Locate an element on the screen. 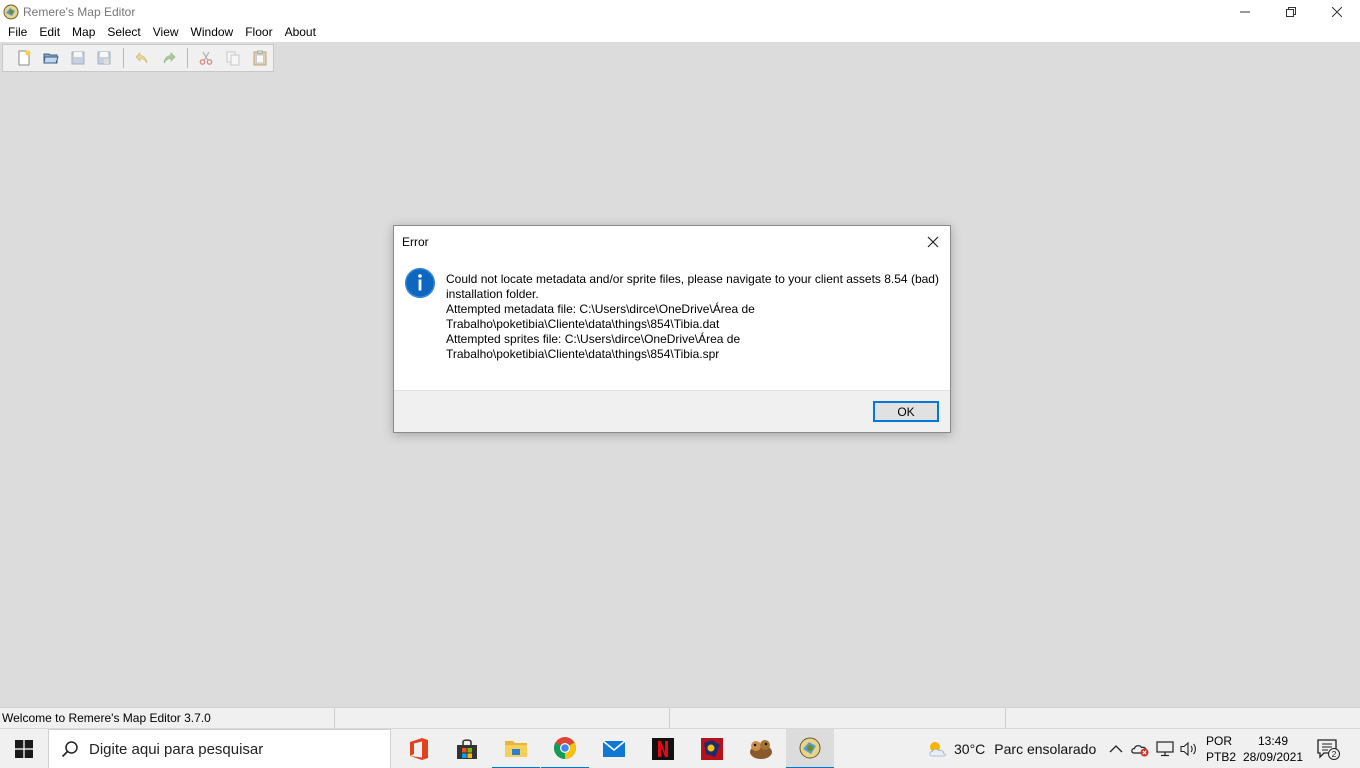  redo-icon is located at coordinates (169, 58).